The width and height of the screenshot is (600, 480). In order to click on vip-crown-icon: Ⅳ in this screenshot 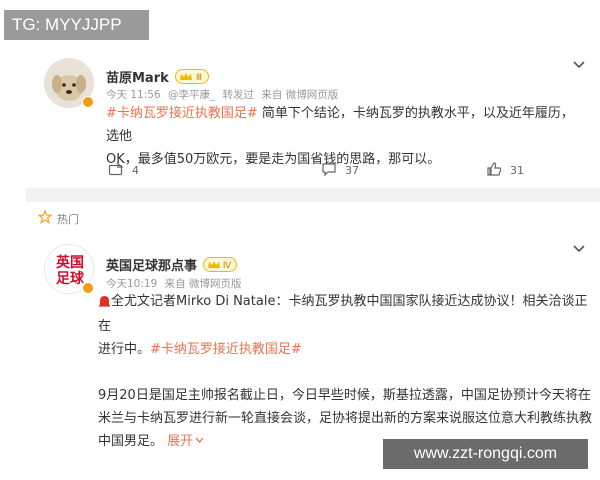, I will do `click(220, 264)`.